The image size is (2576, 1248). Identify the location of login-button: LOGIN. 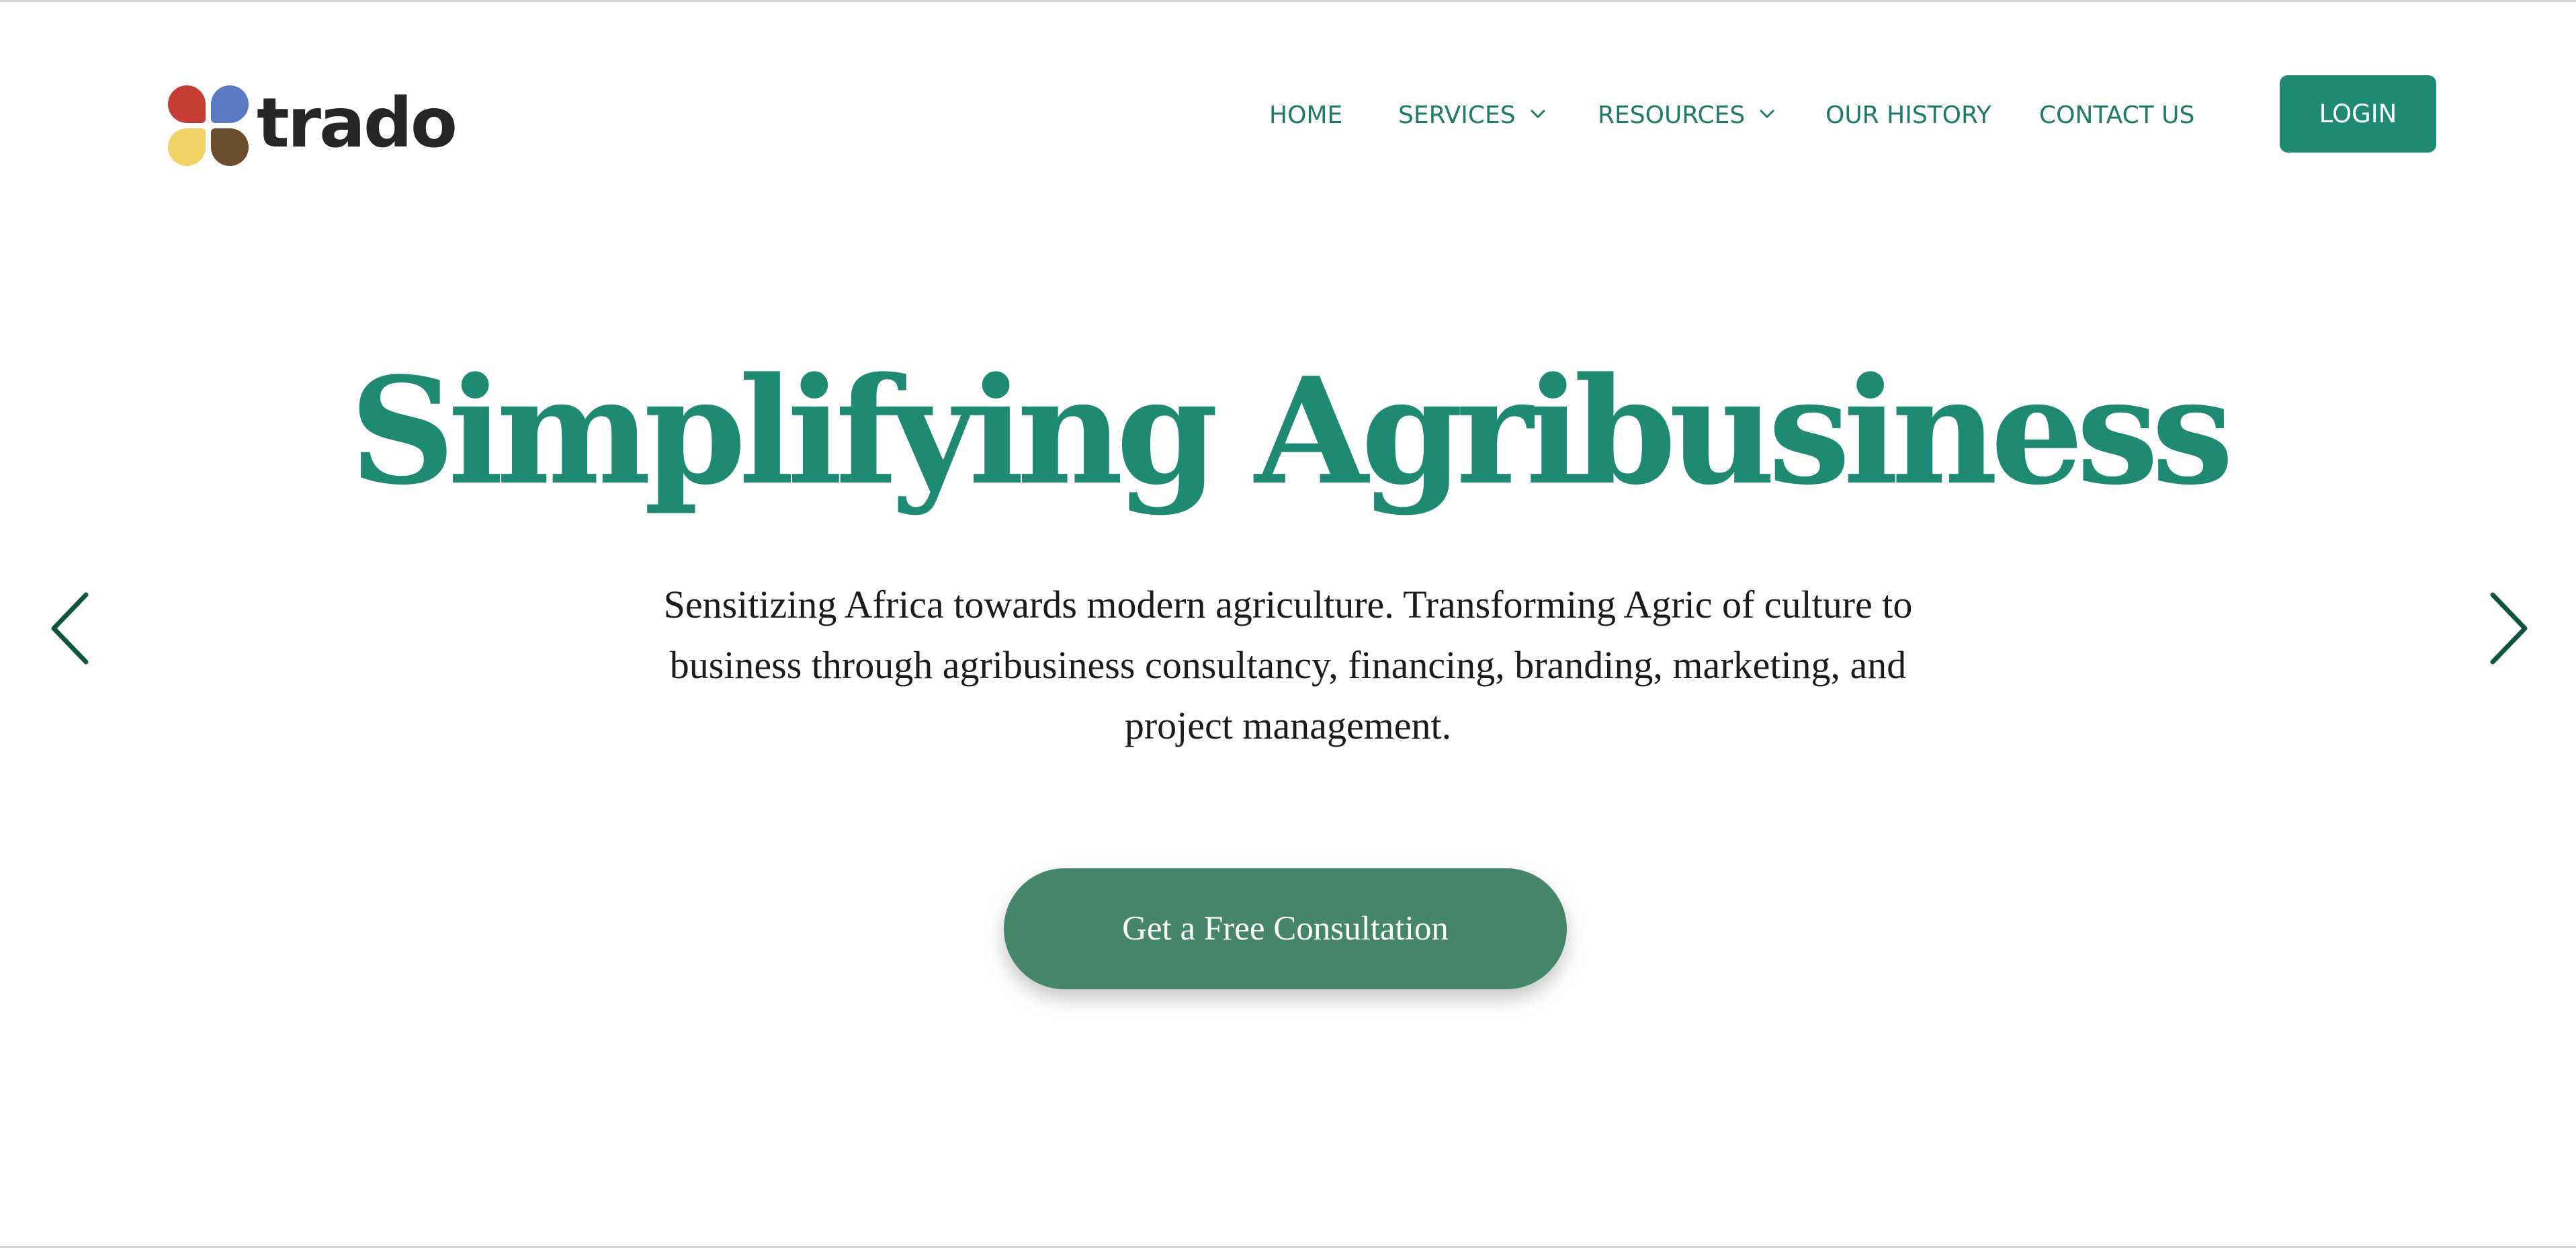
(2358, 114).